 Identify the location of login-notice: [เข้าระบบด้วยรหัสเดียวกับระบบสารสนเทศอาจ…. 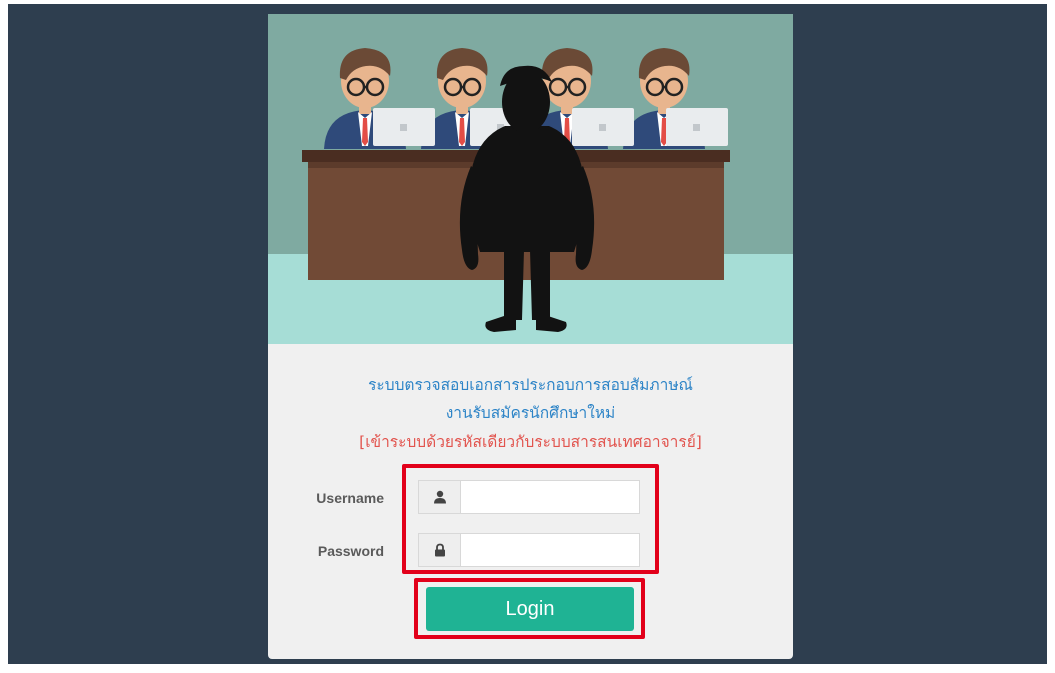
(530, 442).